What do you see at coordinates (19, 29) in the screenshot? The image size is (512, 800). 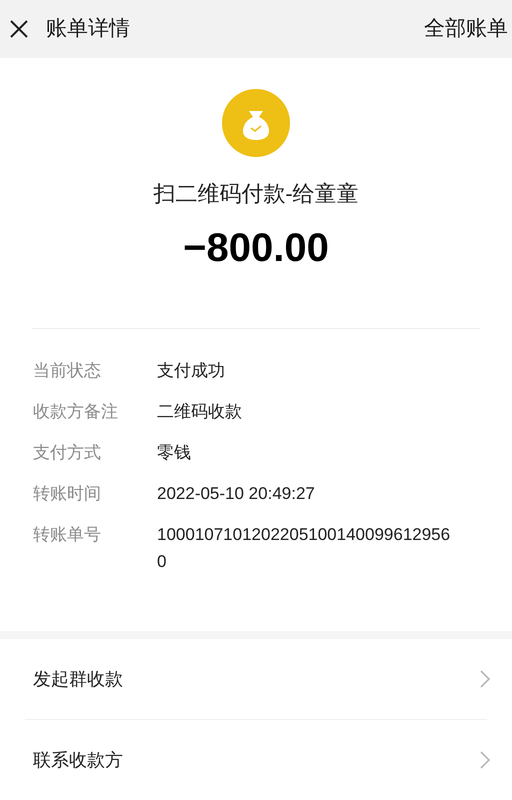 I see `close-icon` at bounding box center [19, 29].